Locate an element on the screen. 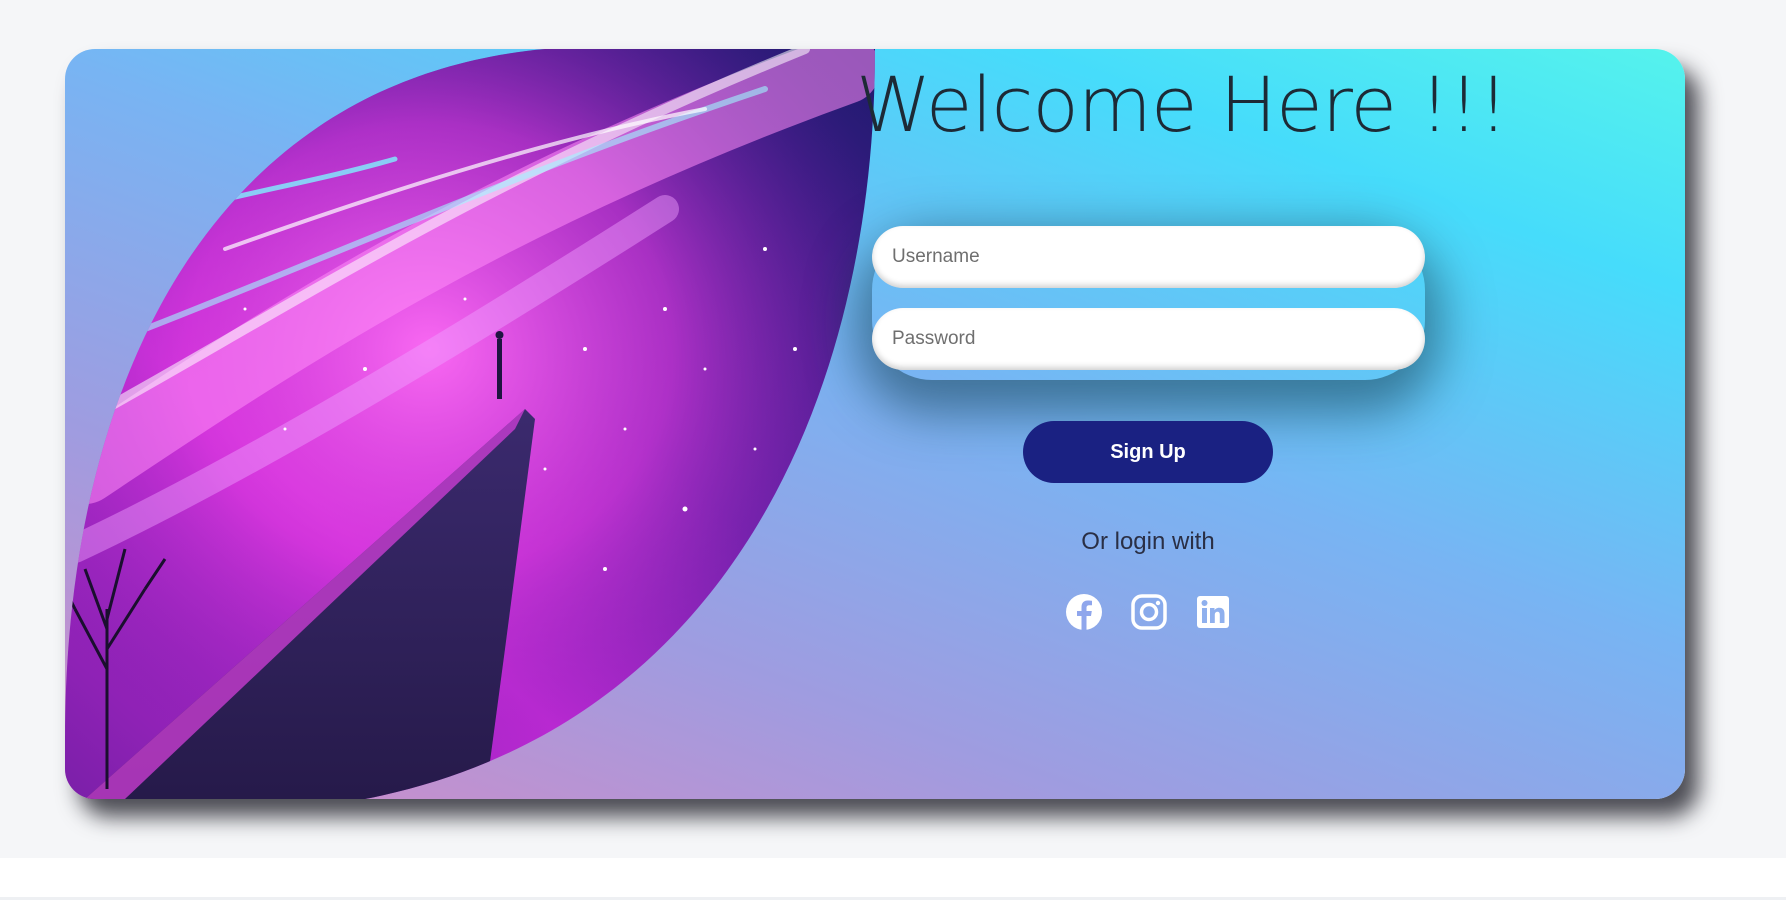  page-footer-area is located at coordinates (893, 879).